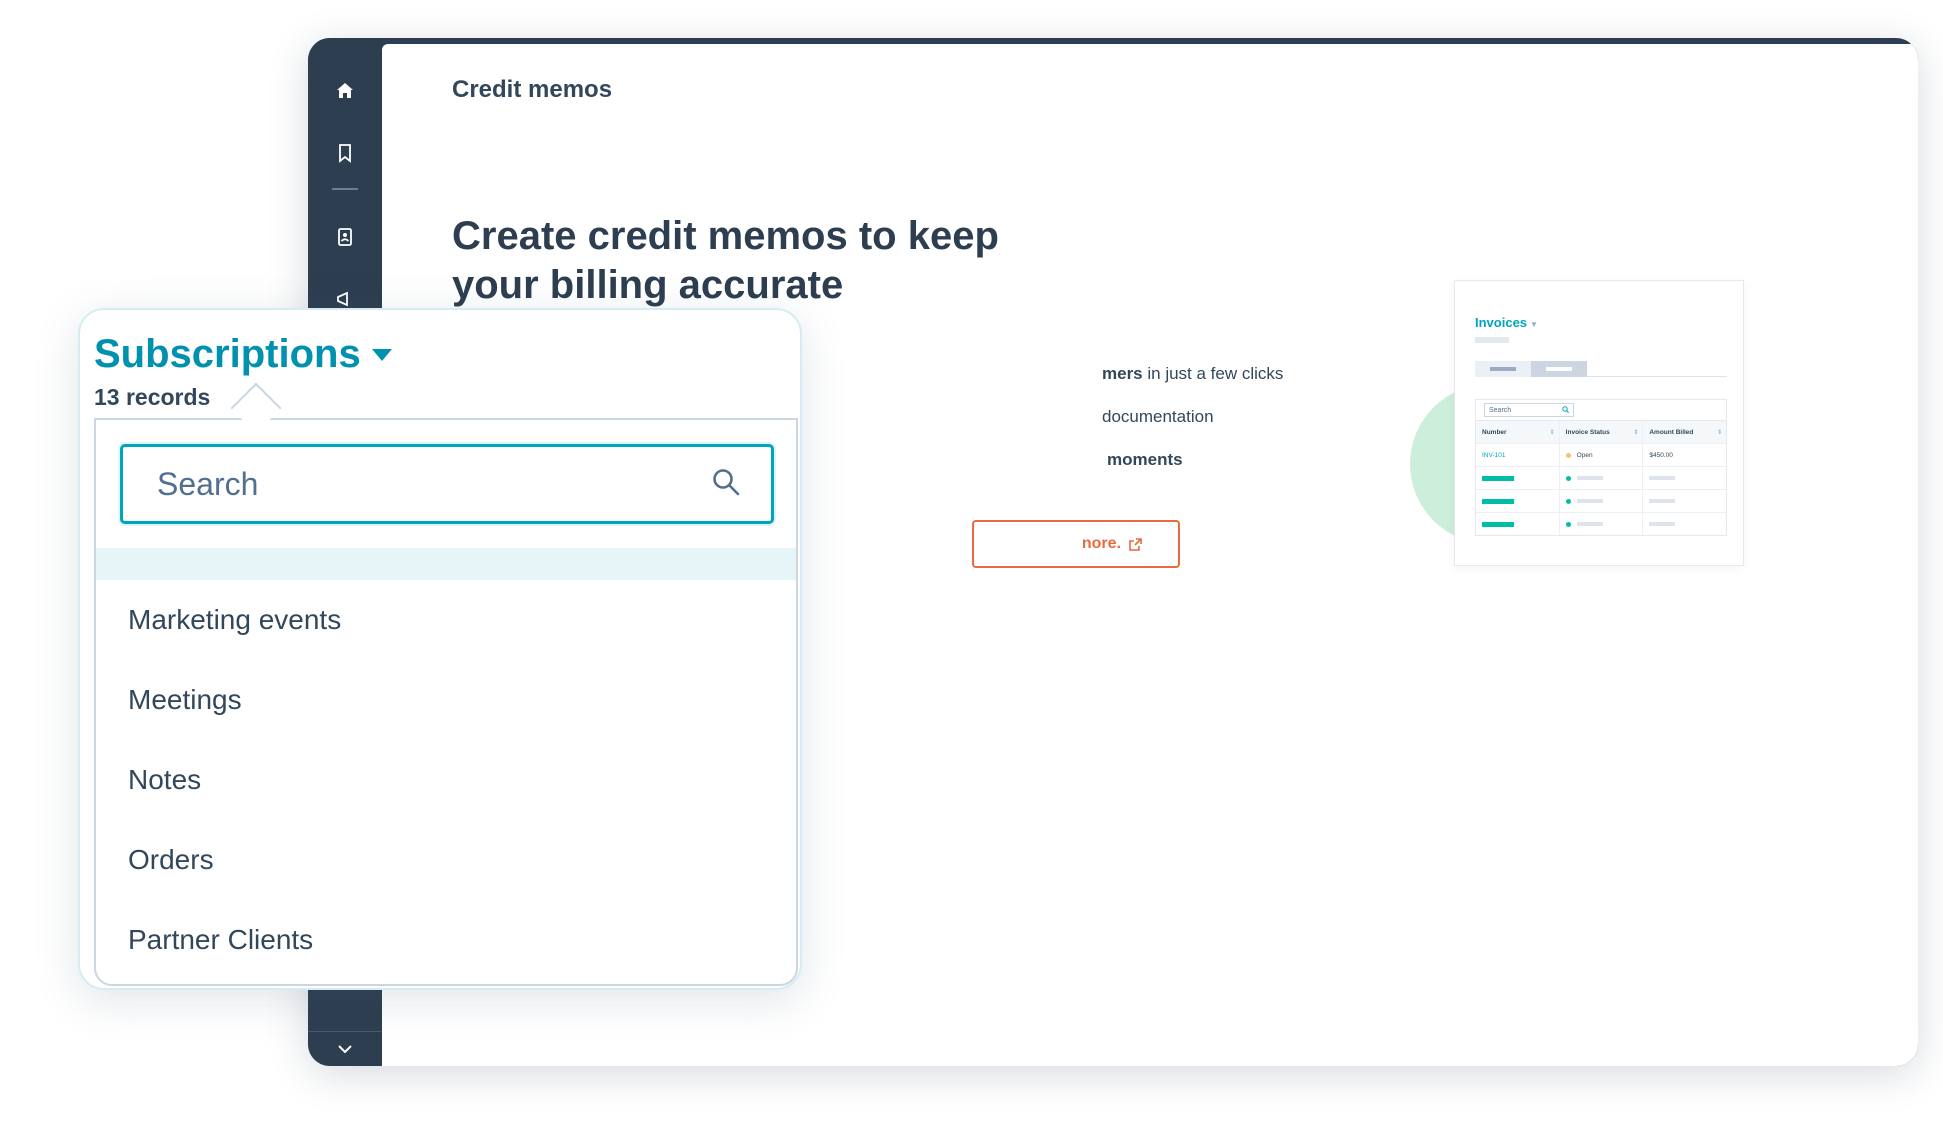 Image resolution: width=1943 pixels, height=1124 pixels. Describe the element at coordinates (345, 153) in the screenshot. I see `bookmark-icon` at that location.